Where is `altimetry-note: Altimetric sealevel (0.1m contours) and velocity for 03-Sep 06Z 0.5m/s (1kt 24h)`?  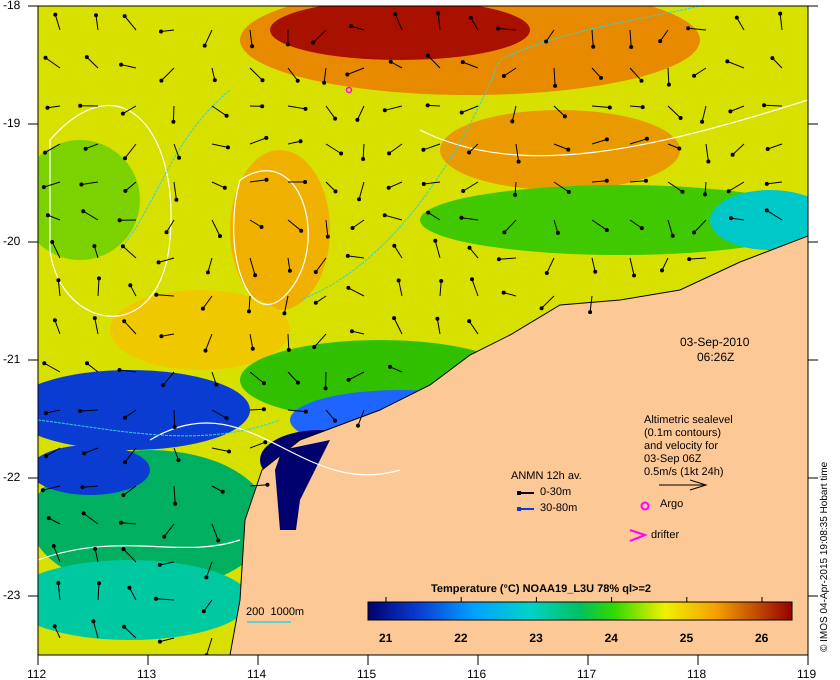 altimetry-note: Altimetric sealevel (0.1m contours) and velocity for 03-Sep 06Z 0.5m/s (1kt 24h) is located at coordinates (688, 446).